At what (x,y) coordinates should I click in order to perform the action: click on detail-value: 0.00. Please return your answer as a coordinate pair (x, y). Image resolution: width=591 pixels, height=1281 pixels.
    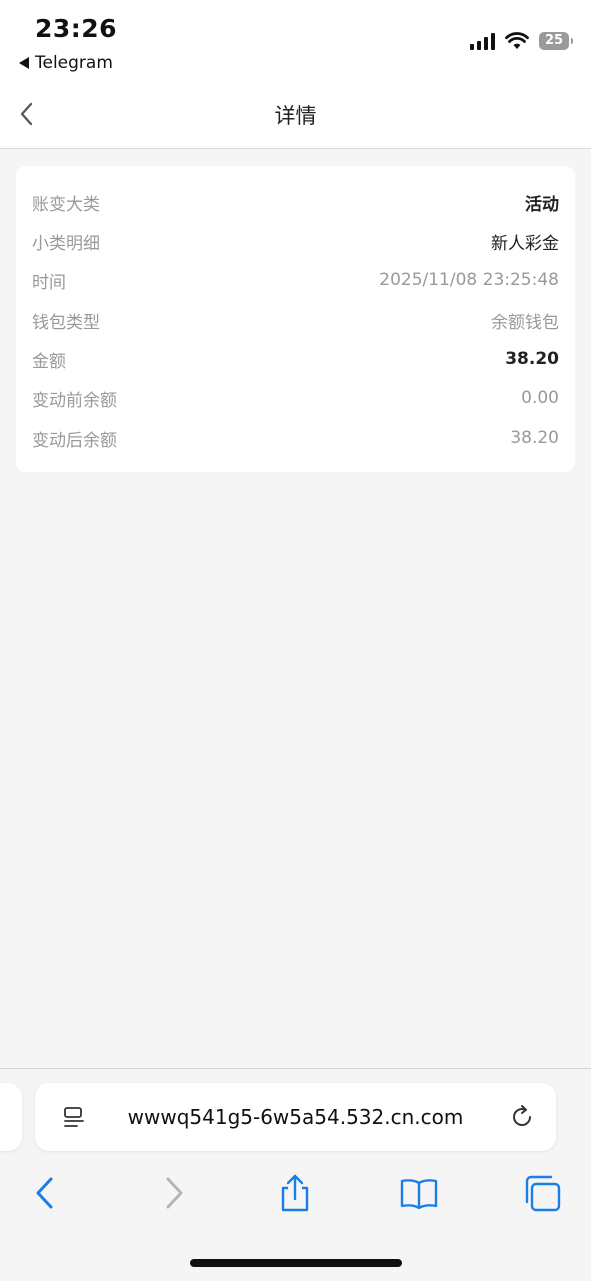
    Looking at the image, I should click on (540, 398).